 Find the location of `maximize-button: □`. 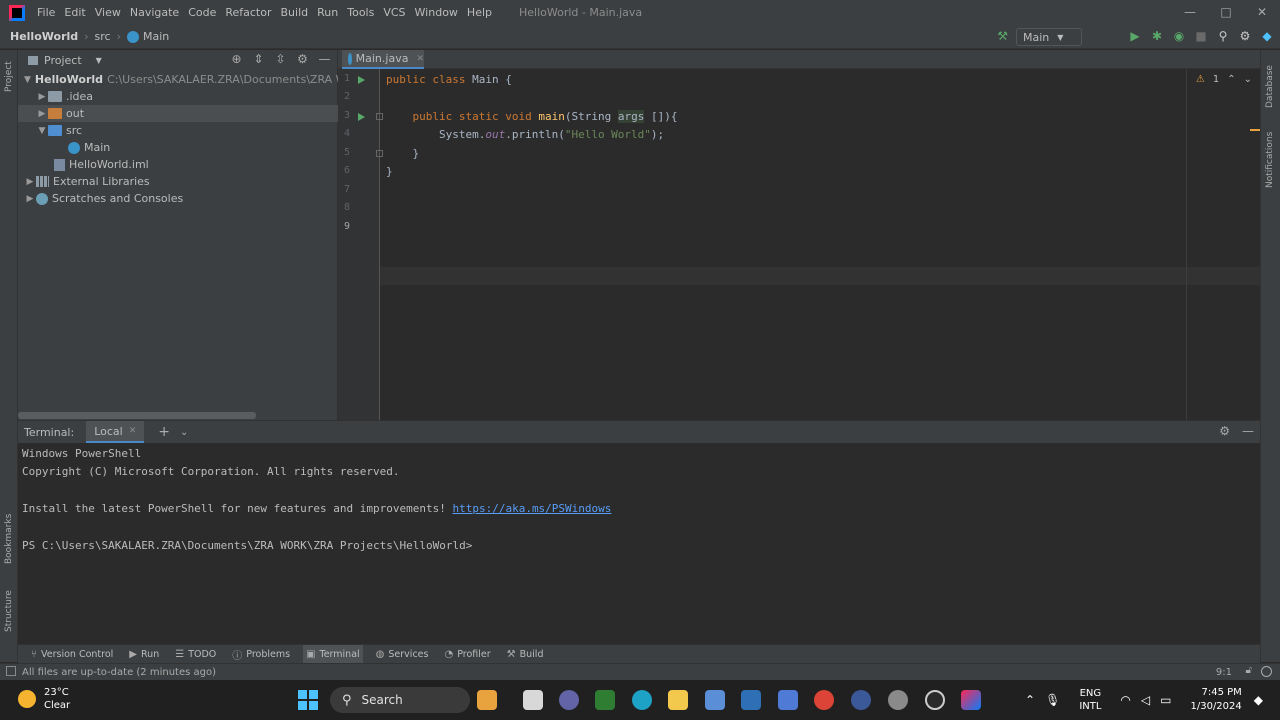

maximize-button: □ is located at coordinates (1226, 12).